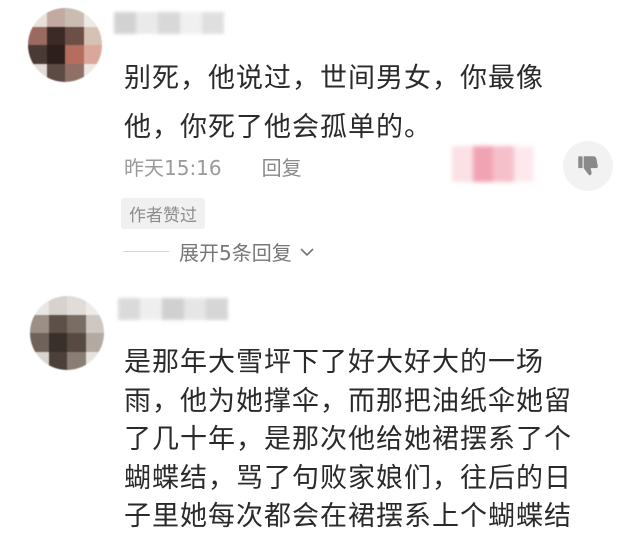  What do you see at coordinates (278, 127) in the screenshot?
I see `comment-line: 他，你死了他会孤单的。` at bounding box center [278, 127].